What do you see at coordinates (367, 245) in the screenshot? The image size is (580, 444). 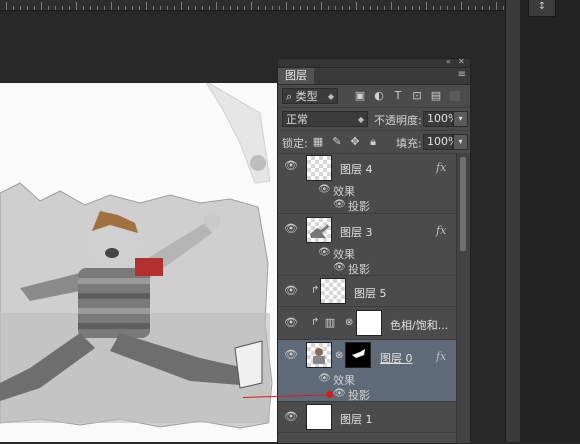 I see `layer-row: 👁︎ 图层 3 fx 👁︎ 效果 👁︎ 投影` at bounding box center [367, 245].